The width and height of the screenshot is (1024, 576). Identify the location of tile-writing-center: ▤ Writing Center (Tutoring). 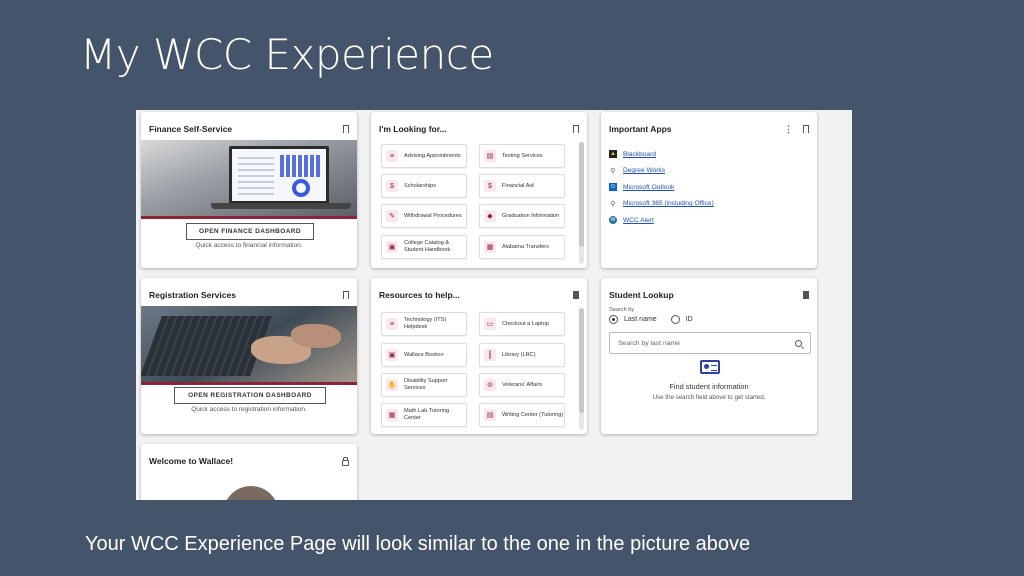
(522, 415).